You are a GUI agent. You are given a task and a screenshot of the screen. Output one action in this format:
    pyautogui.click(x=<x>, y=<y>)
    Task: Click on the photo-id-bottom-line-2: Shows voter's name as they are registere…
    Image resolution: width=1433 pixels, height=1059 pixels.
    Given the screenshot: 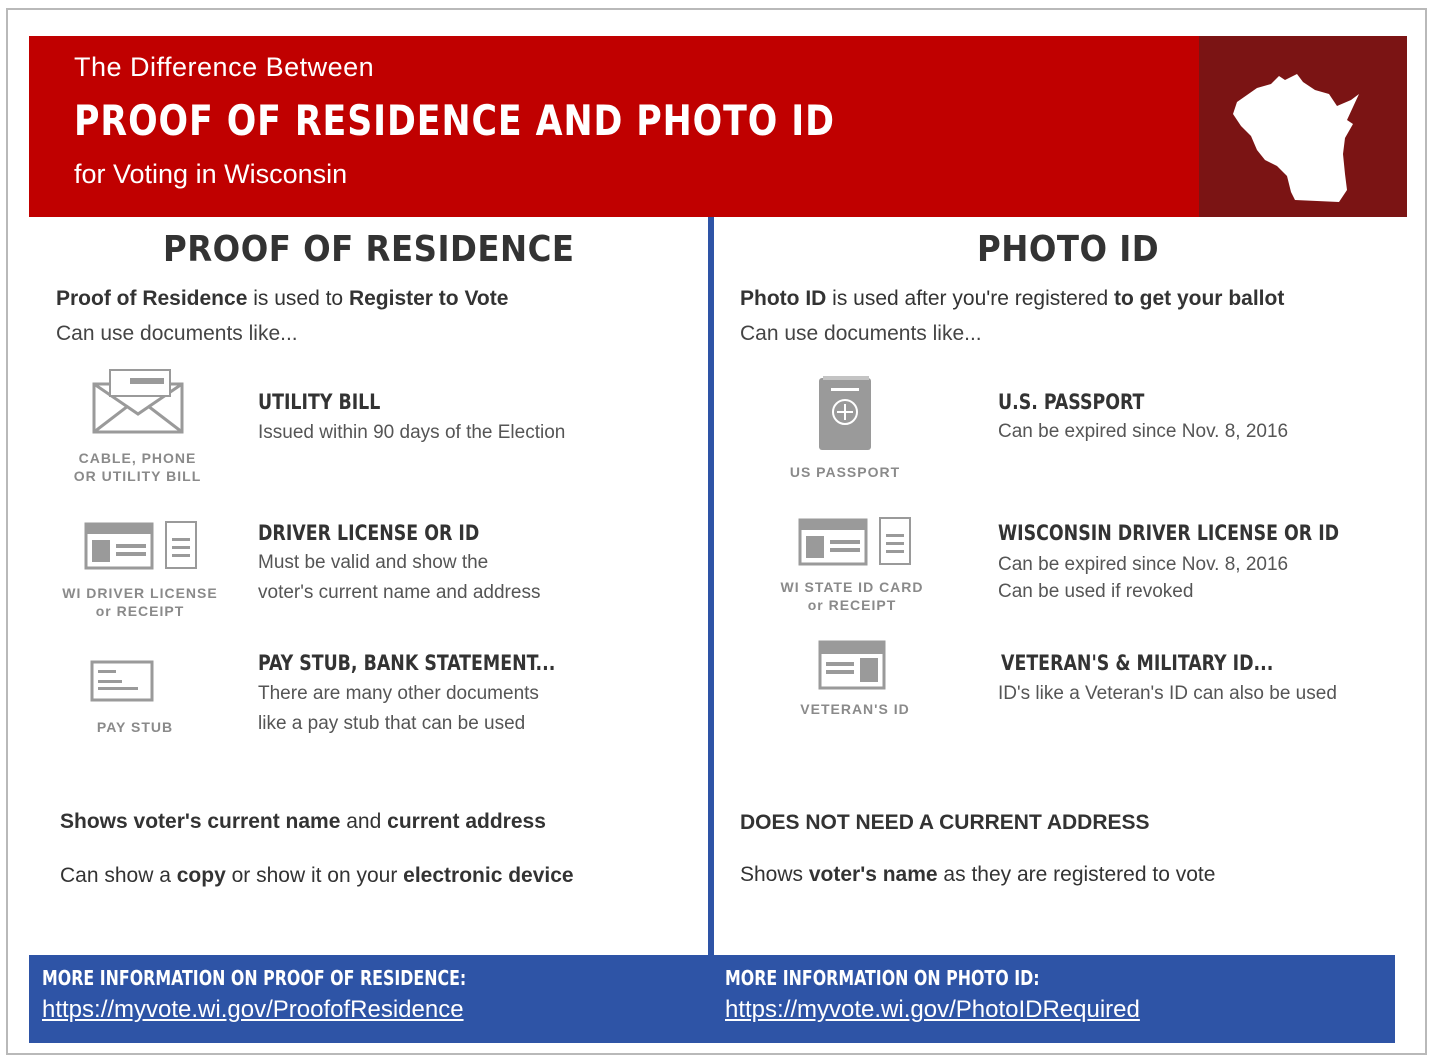 What is the action you would take?
    pyautogui.click(x=978, y=874)
    